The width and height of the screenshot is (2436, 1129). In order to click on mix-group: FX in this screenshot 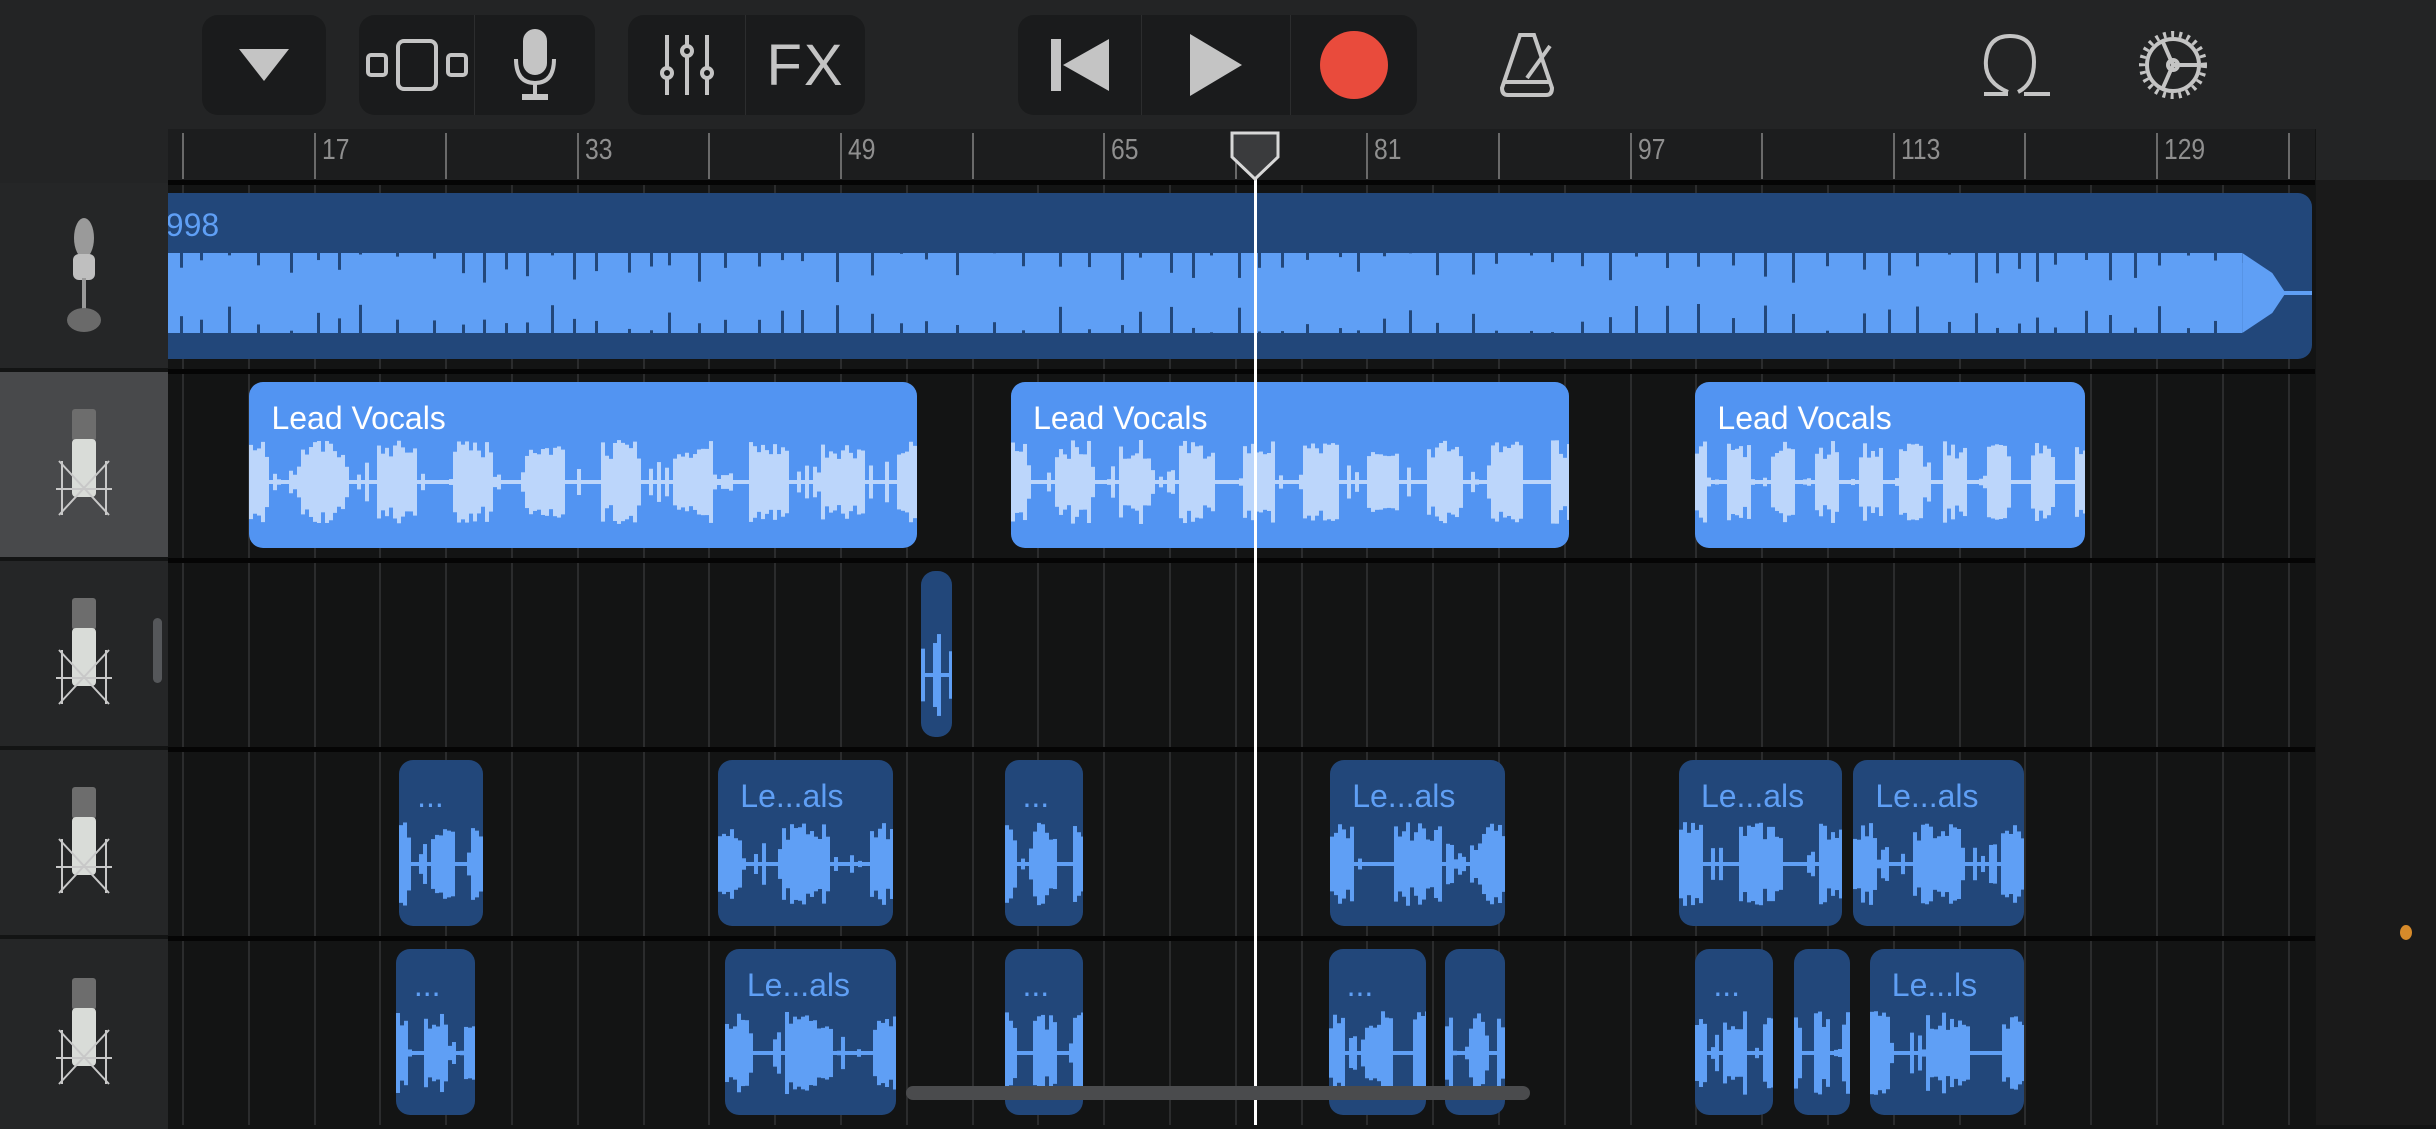, I will do `click(746, 65)`.